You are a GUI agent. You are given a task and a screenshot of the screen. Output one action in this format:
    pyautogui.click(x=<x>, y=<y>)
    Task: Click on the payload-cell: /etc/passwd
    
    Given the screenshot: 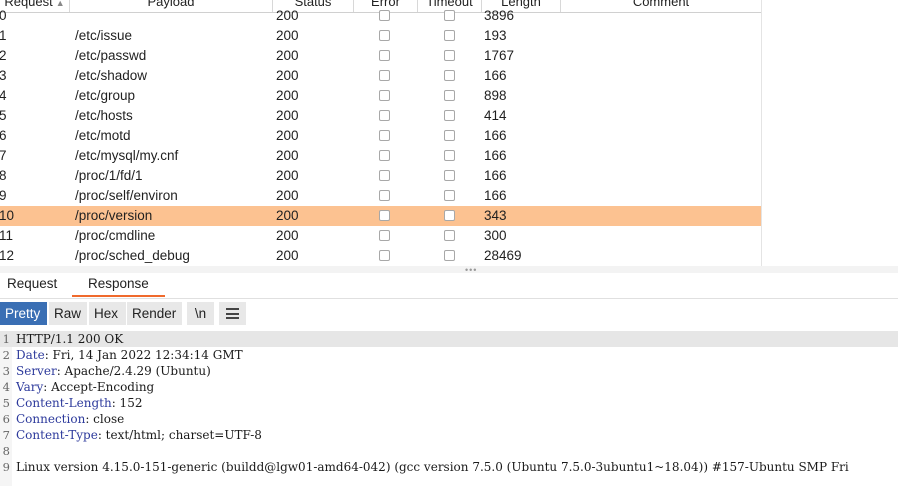 What is the action you would take?
    pyautogui.click(x=111, y=55)
    